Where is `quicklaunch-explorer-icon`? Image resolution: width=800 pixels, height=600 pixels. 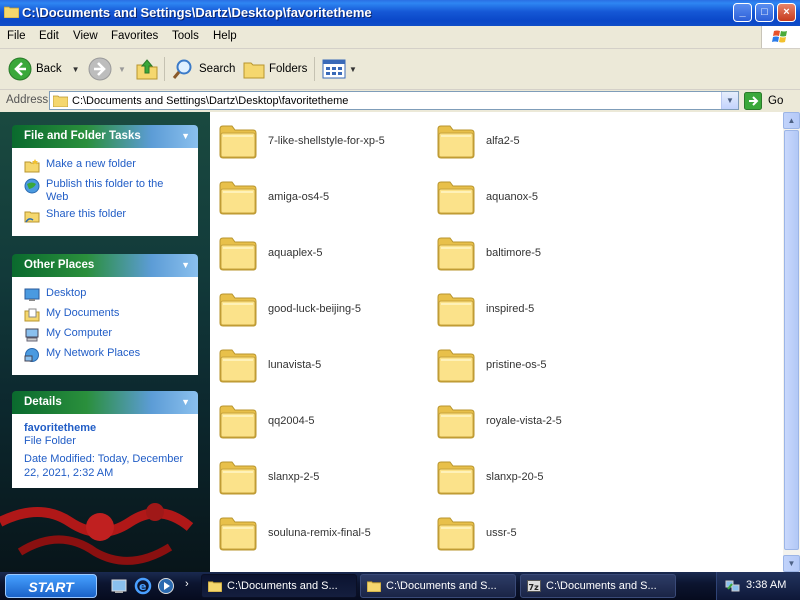
quicklaunch-explorer-icon is located at coordinates (119, 586).